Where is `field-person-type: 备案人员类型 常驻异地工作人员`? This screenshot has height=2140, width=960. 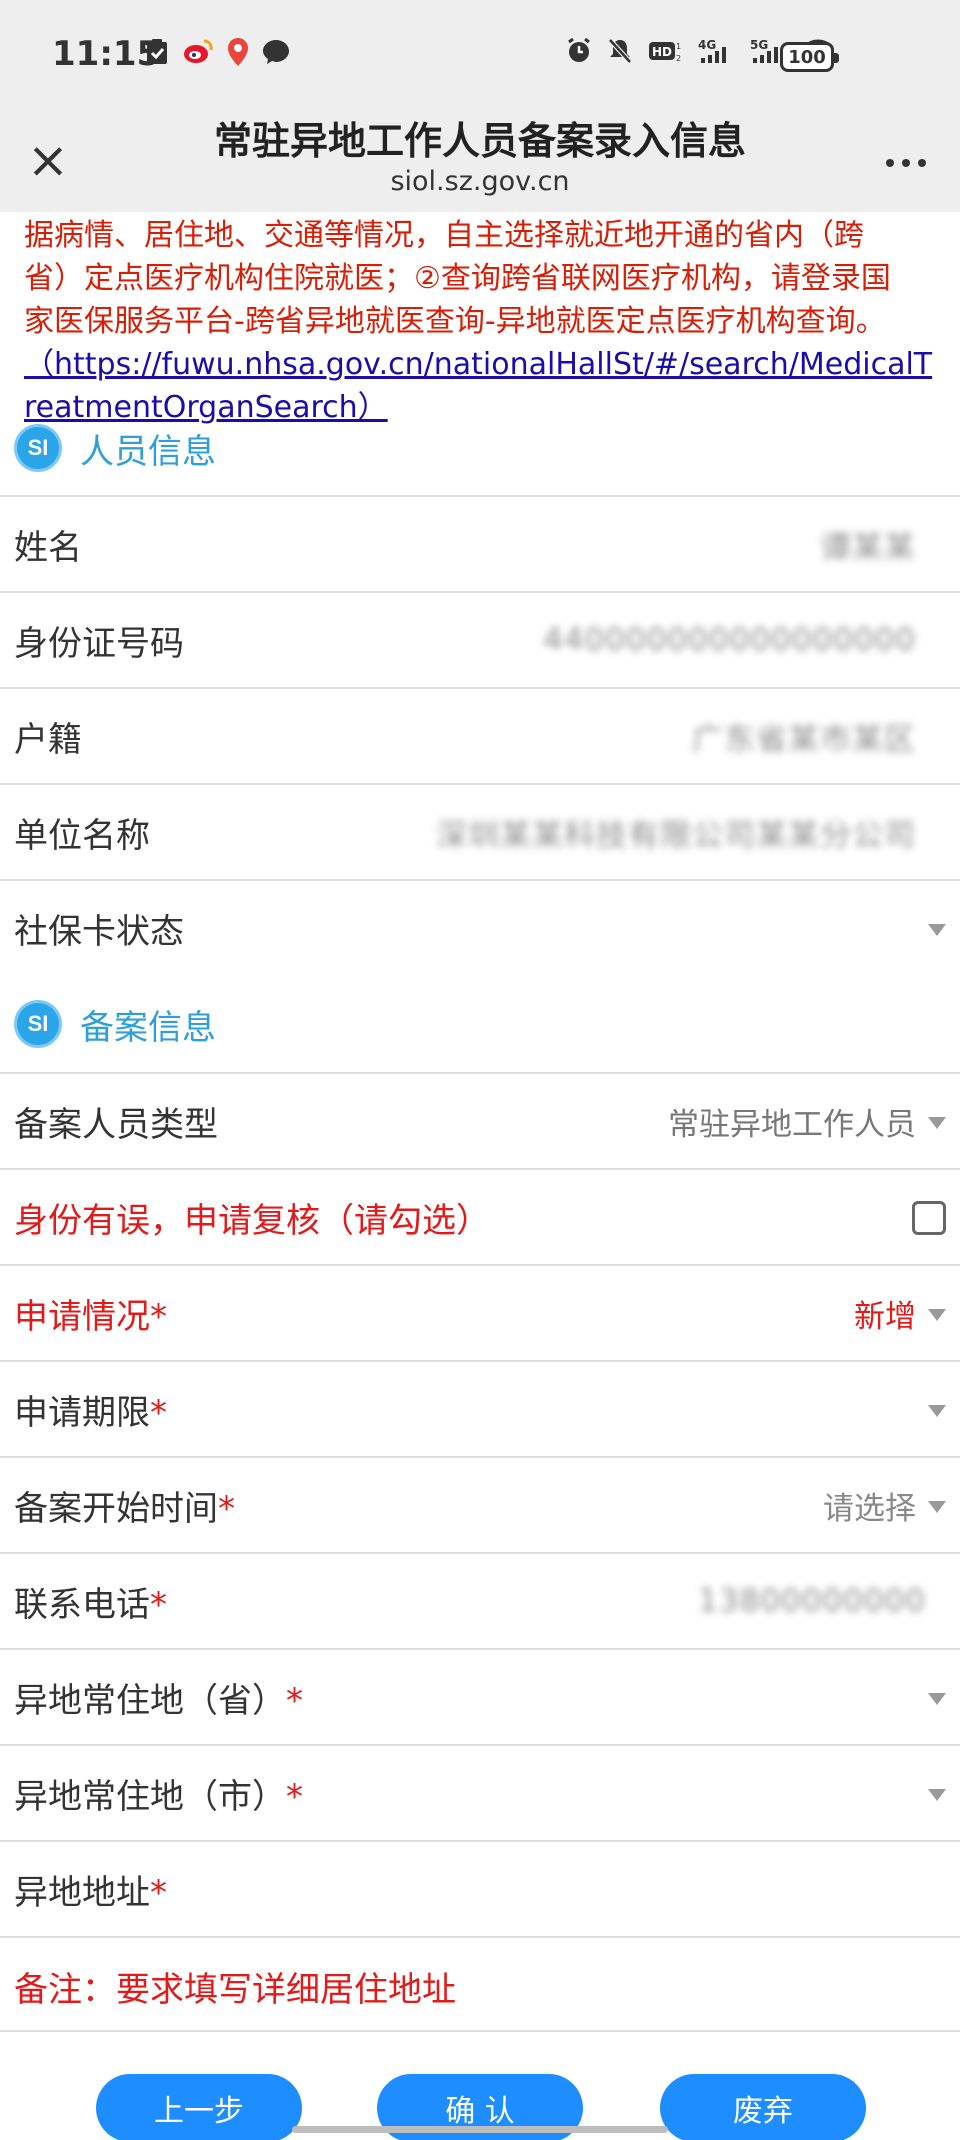
field-person-type: 备案人员类型 常驻异地工作人员 is located at coordinates (480, 1120).